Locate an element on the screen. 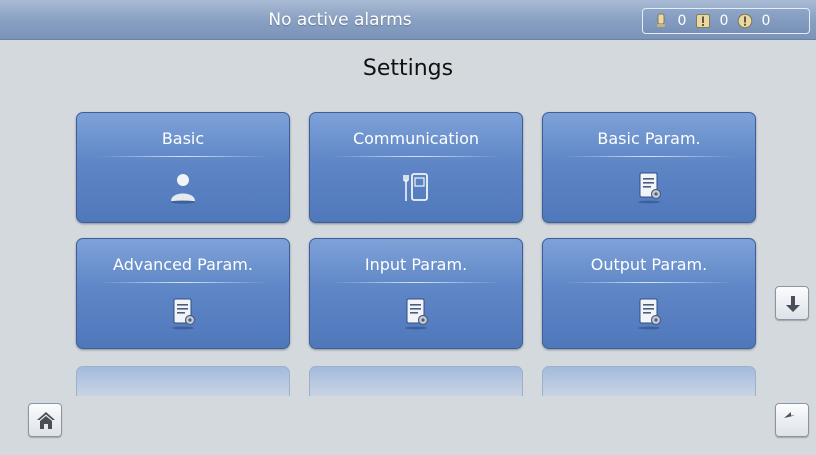 Image resolution: width=816 pixels, height=455 pixels. tile-label: Basic is located at coordinates (183, 138).